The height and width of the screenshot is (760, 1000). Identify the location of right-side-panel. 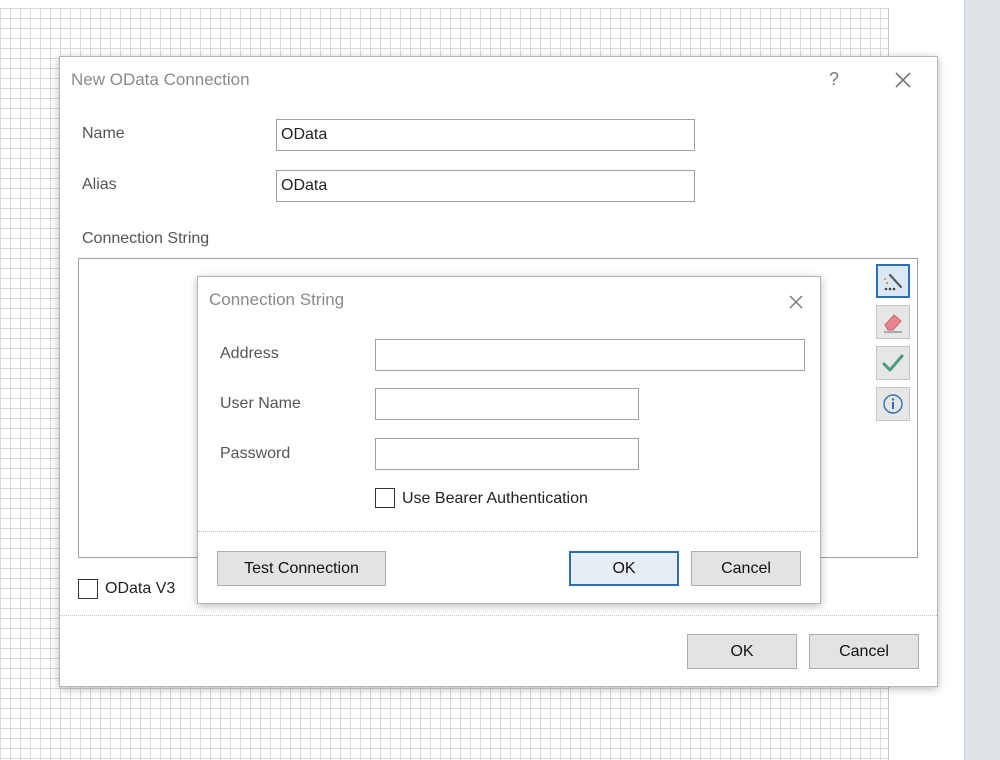
(982, 380).